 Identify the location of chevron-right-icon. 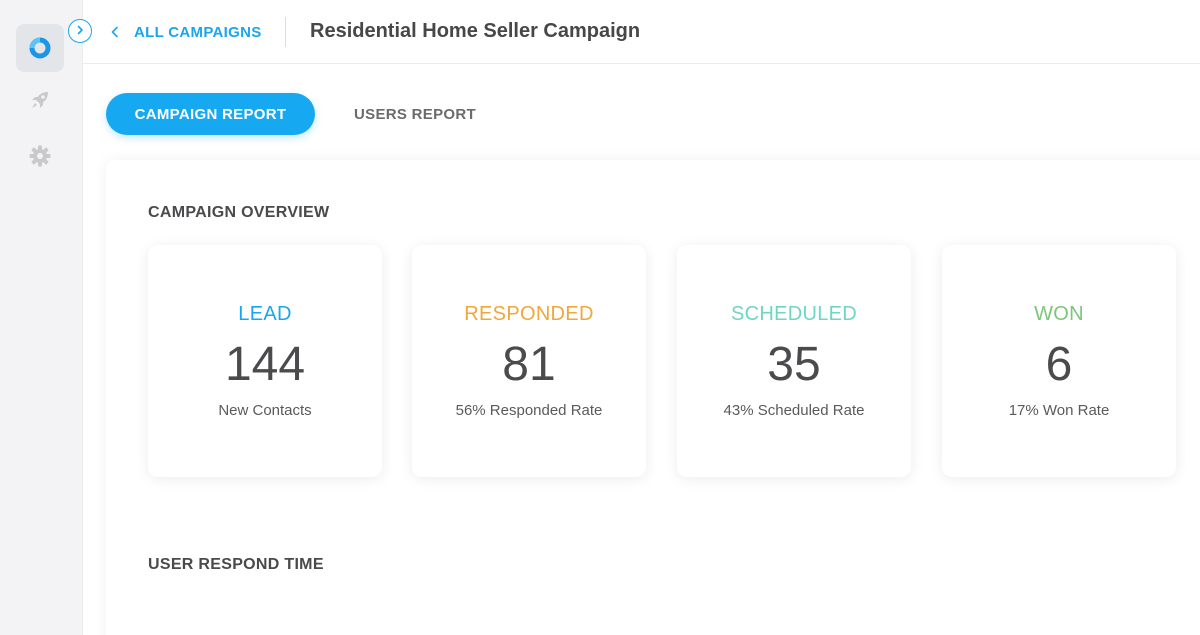
(80, 31).